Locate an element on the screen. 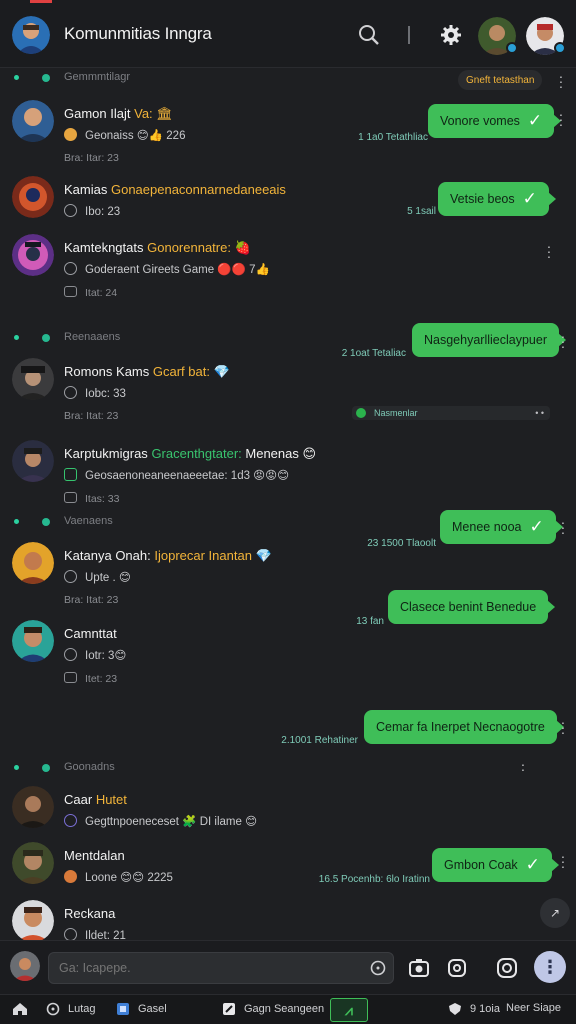 The height and width of the screenshot is (1024, 576). section-label: Vaenaens is located at coordinates (88, 521).